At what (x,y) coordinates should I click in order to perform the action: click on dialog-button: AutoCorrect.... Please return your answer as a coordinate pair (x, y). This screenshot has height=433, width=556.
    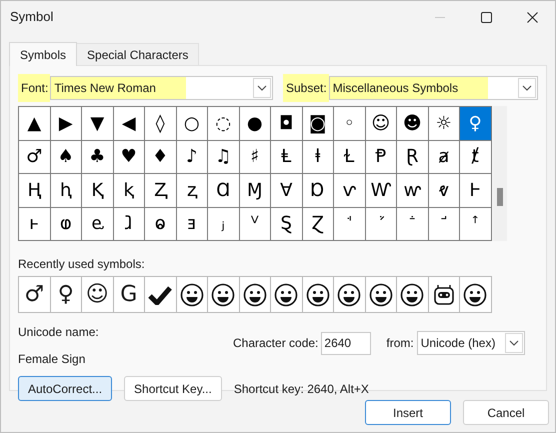
    Looking at the image, I should click on (65, 388).